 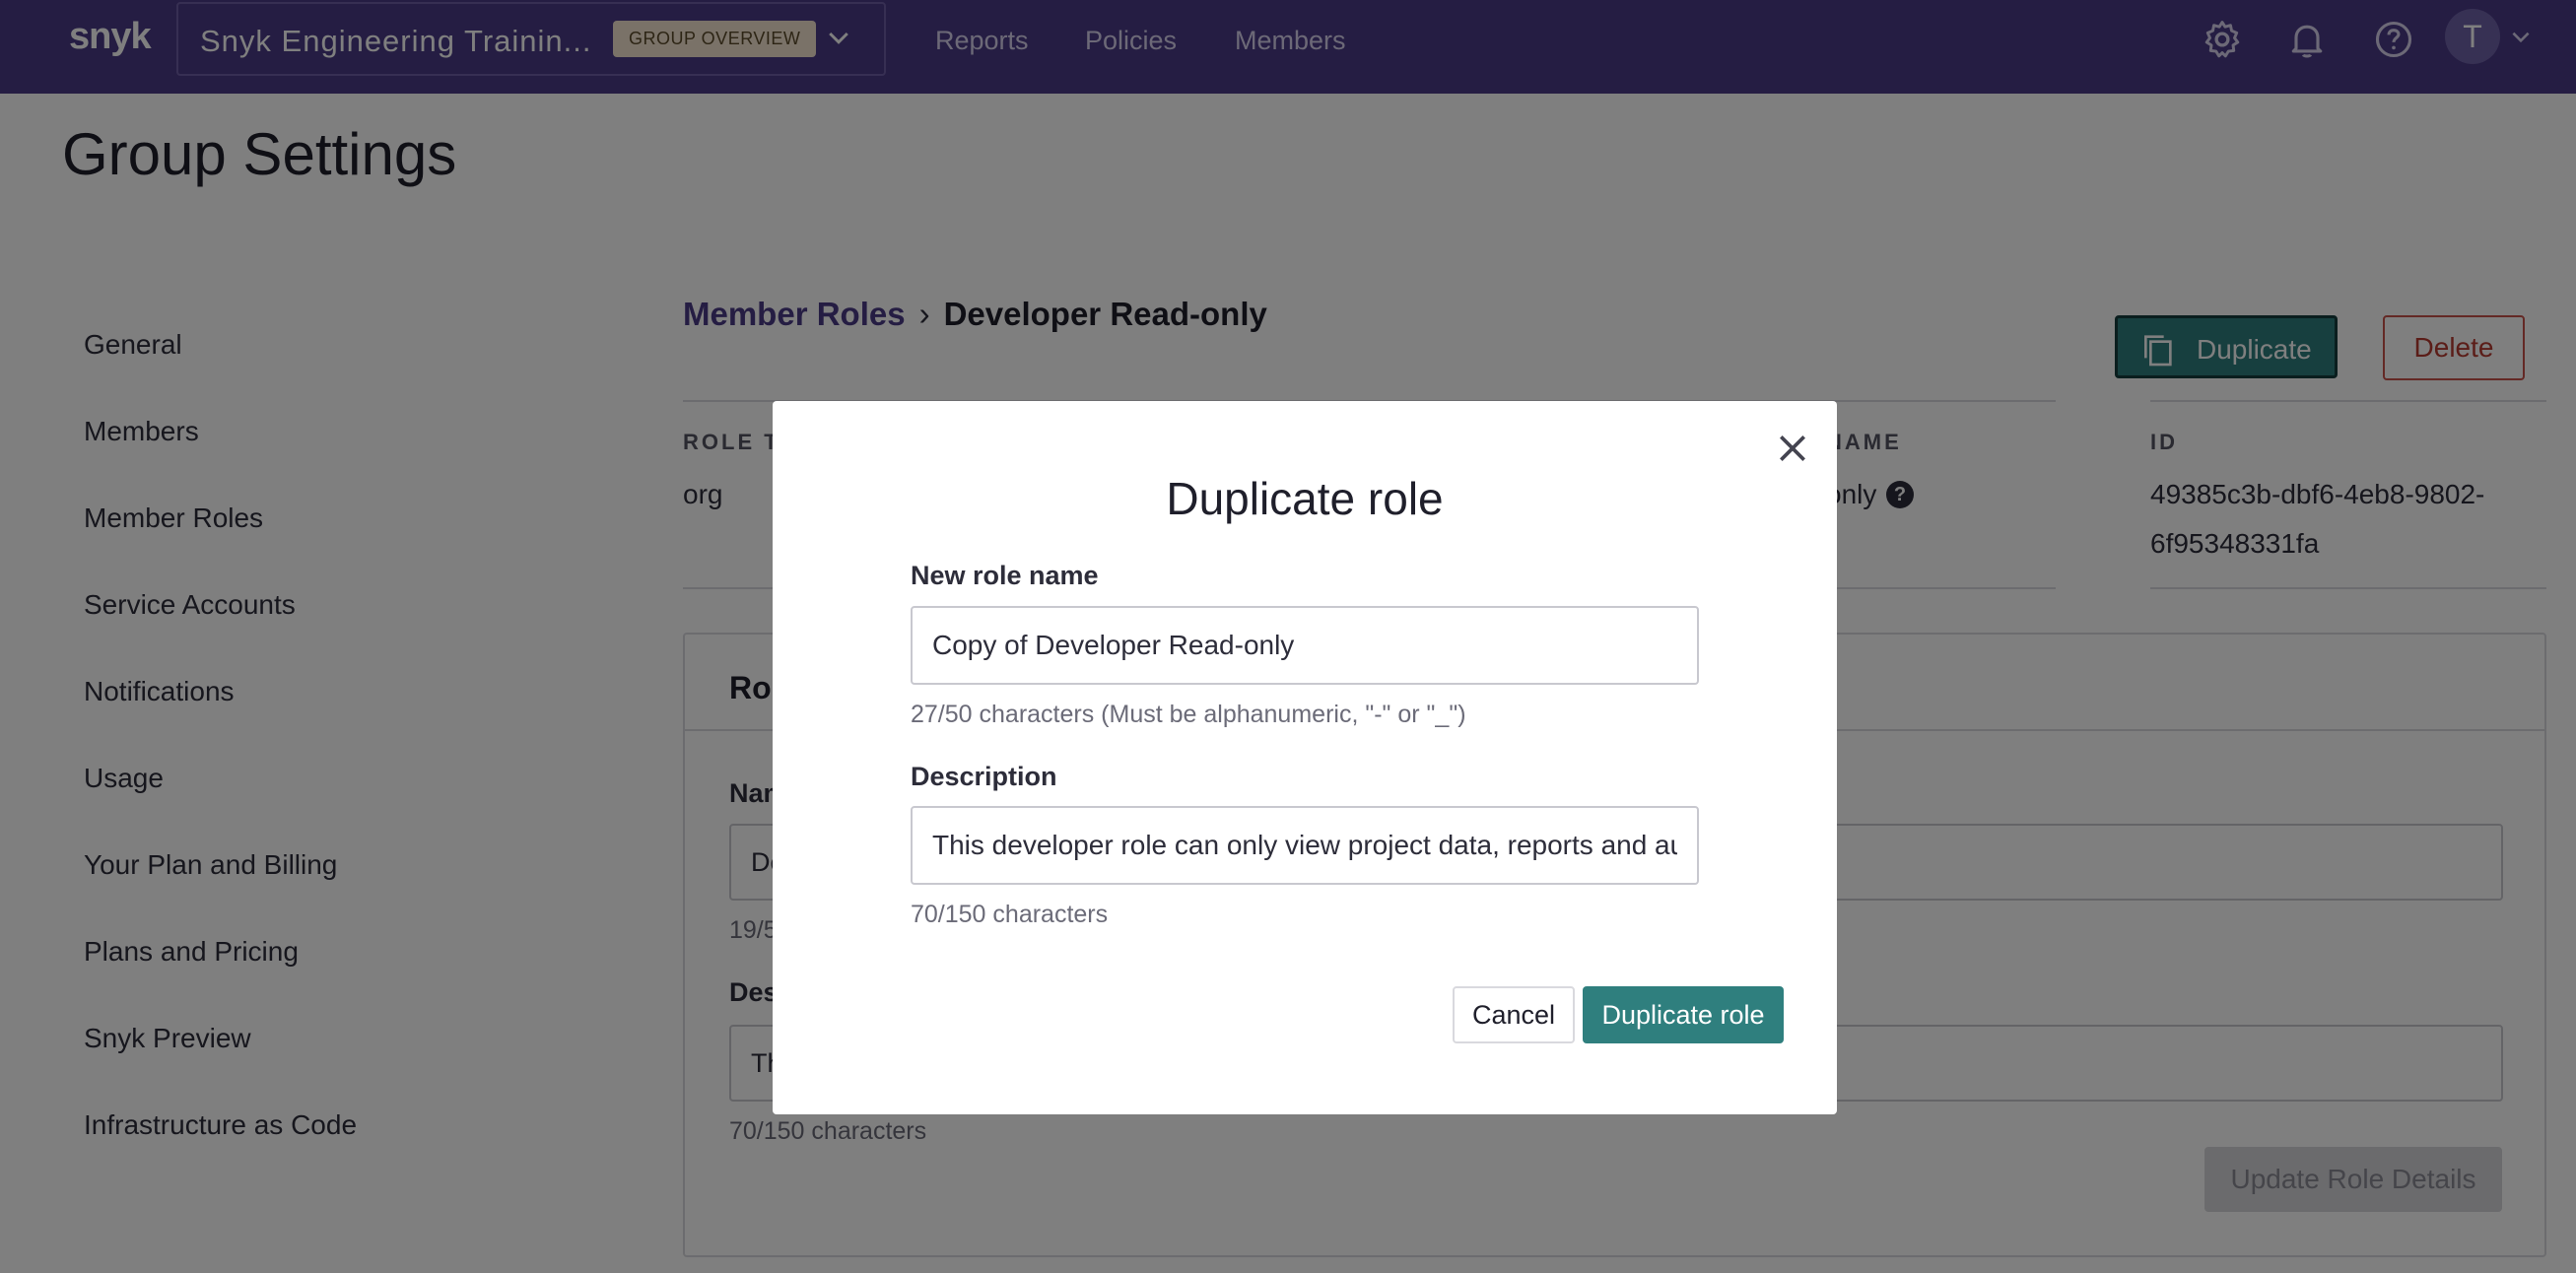 I want to click on description-helper: 70/150 characters, so click(x=1010, y=915).